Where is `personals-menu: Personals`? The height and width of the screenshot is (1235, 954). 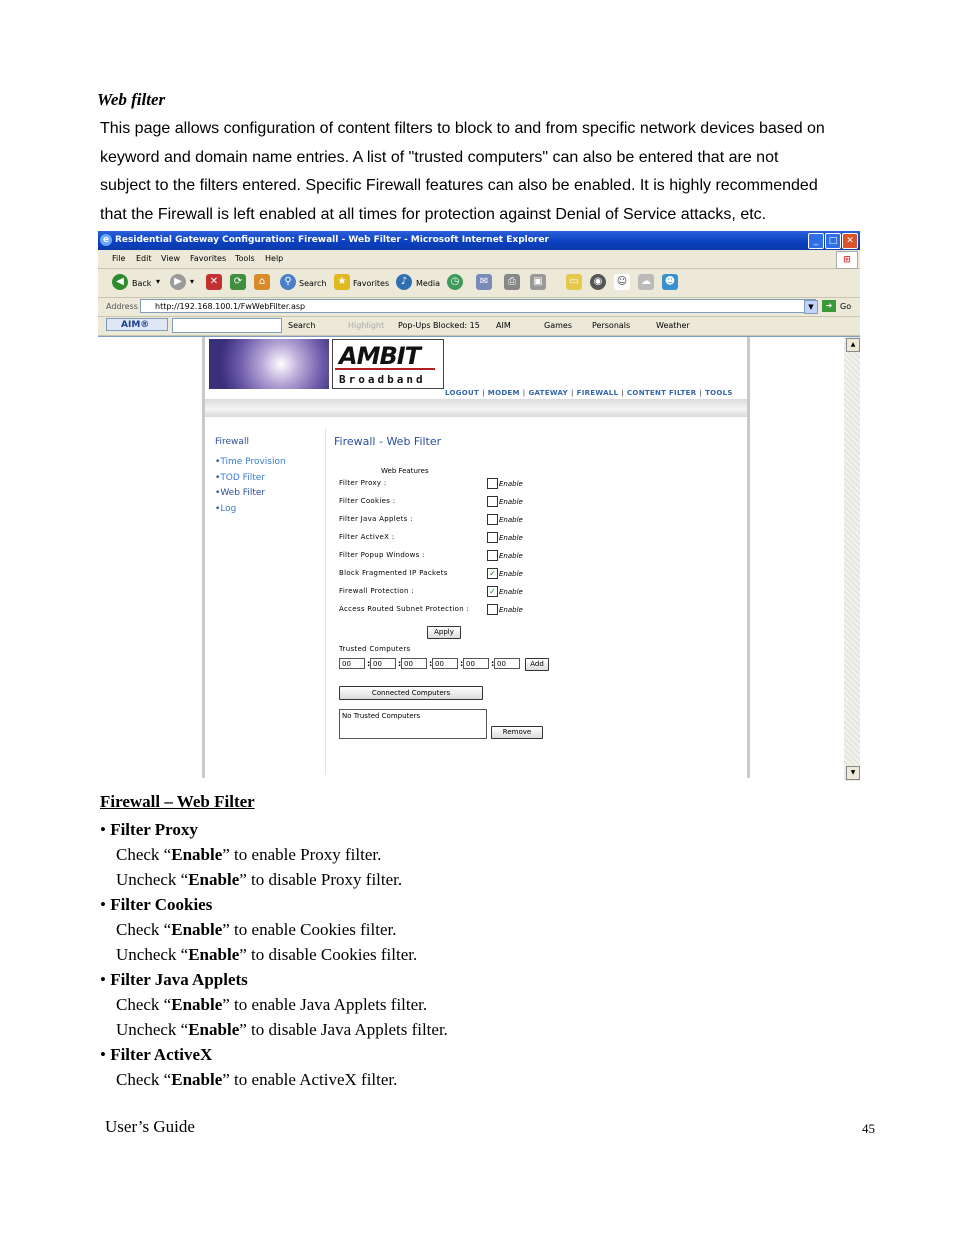 personals-menu: Personals is located at coordinates (611, 325).